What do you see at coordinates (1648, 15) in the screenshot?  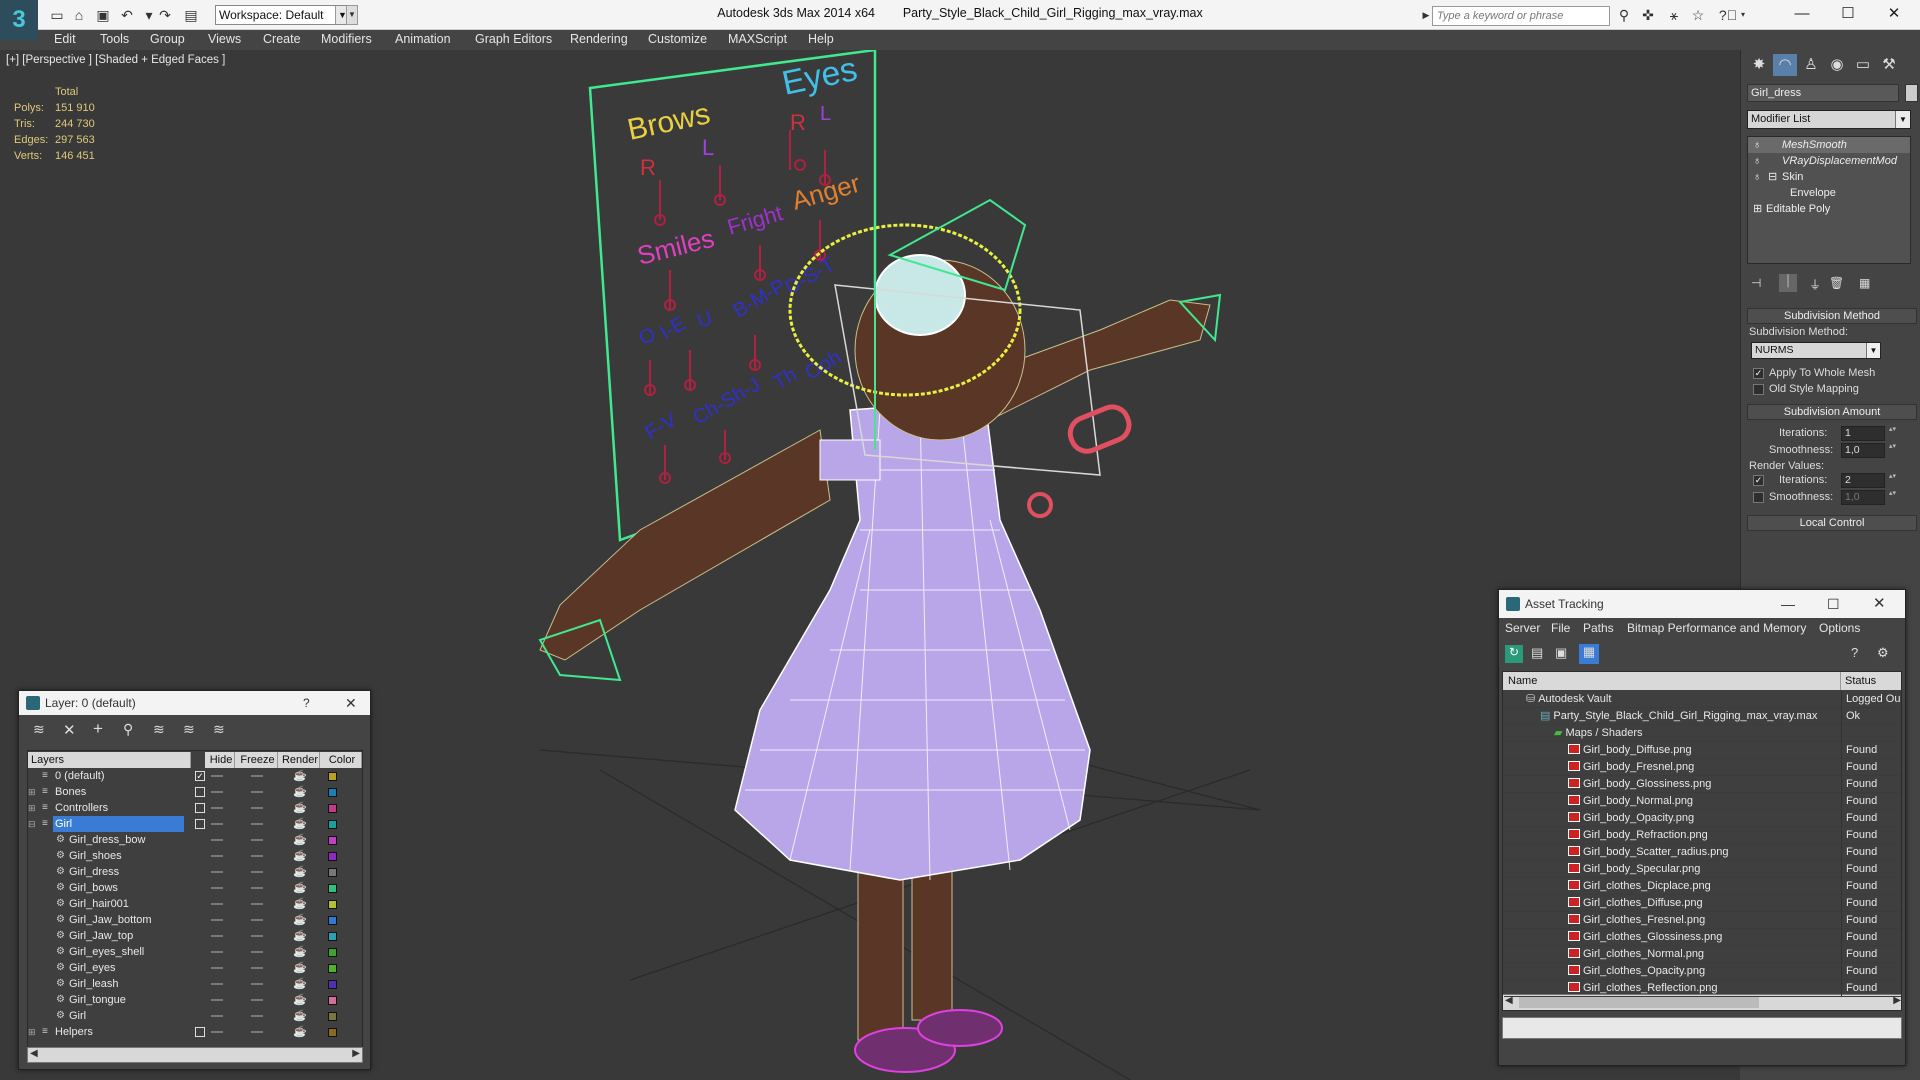 I see `subscription-icon: ✜` at bounding box center [1648, 15].